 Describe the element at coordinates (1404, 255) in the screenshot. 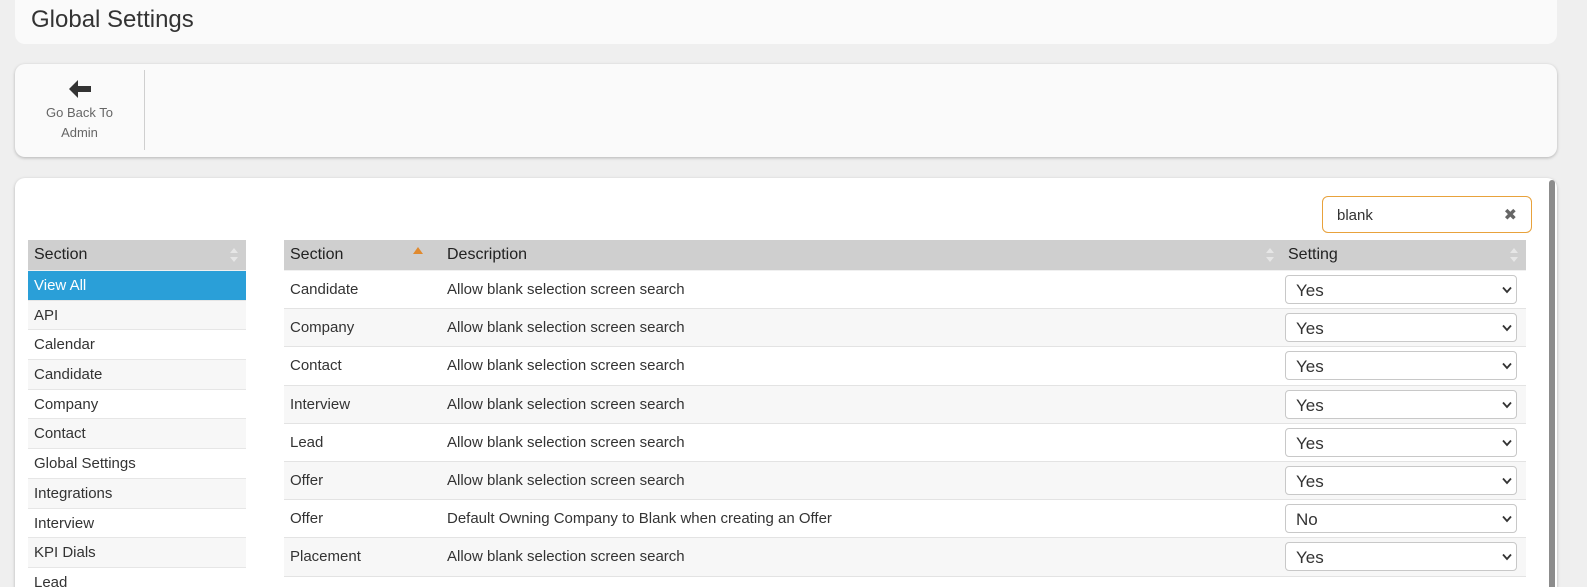

I see `column-header-setting: Setting` at that location.